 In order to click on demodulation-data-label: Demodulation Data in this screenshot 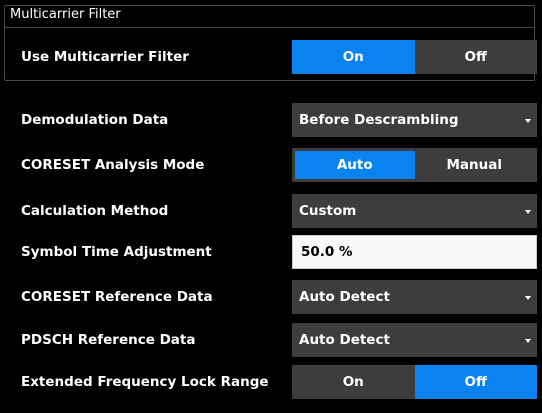, I will do `click(95, 120)`.